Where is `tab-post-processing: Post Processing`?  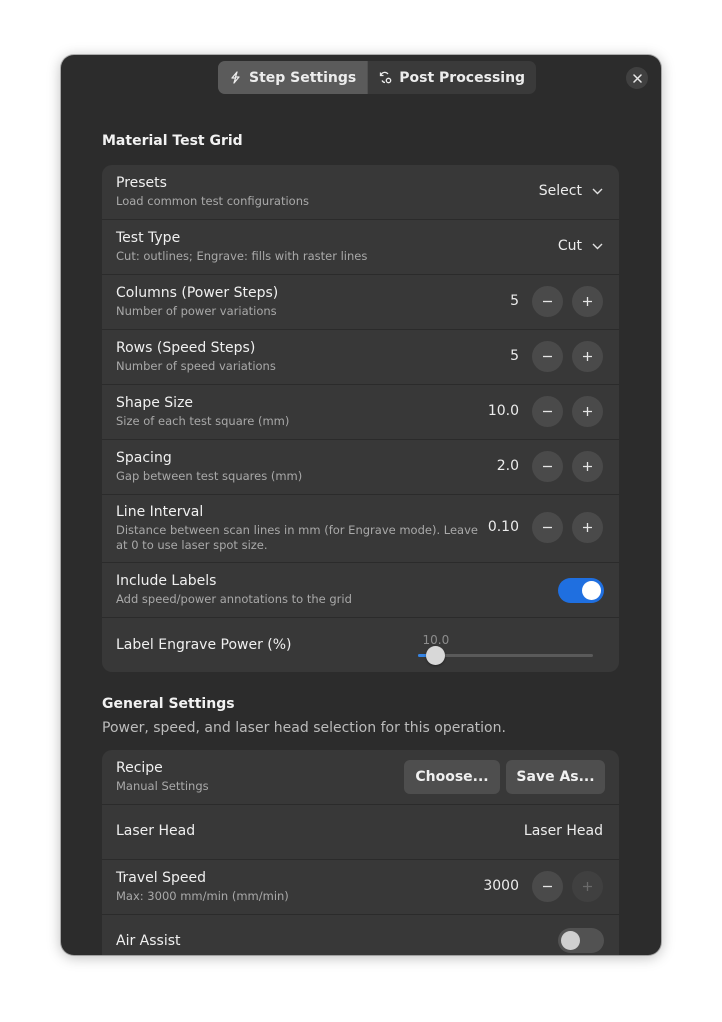 tab-post-processing: Post Processing is located at coordinates (451, 77).